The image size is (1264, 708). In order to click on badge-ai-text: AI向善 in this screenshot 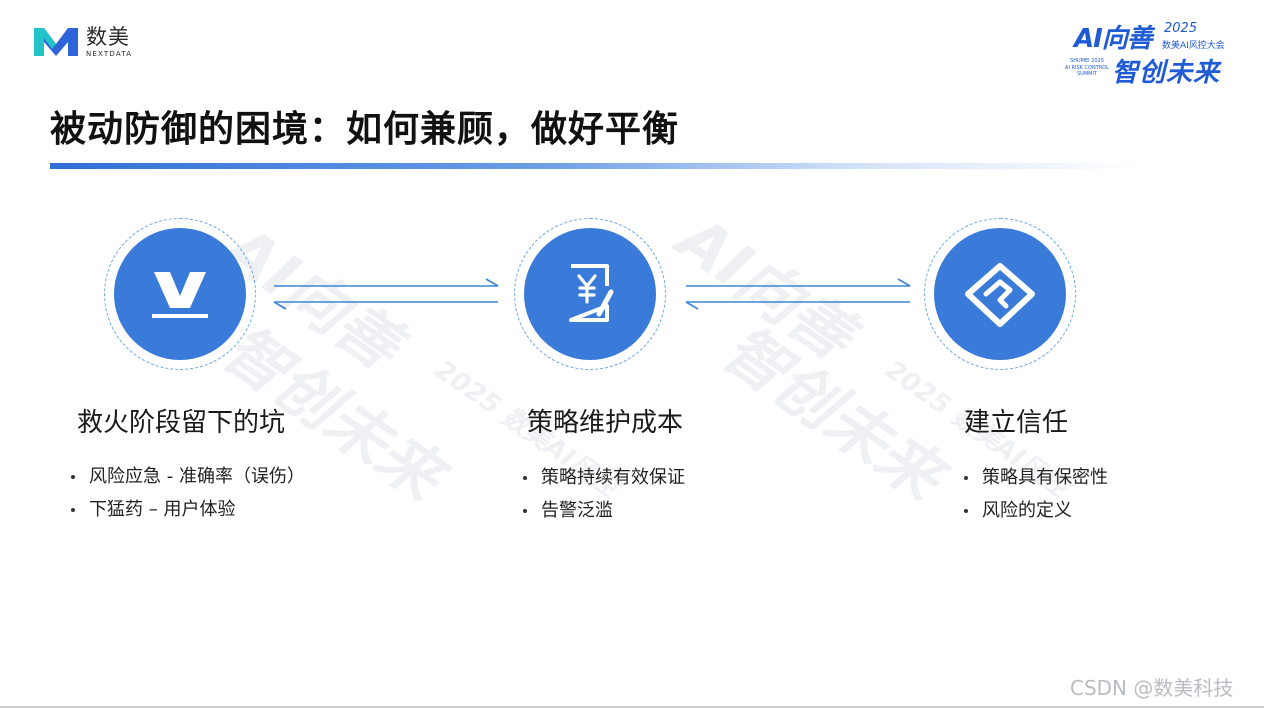, I will do `click(1113, 39)`.